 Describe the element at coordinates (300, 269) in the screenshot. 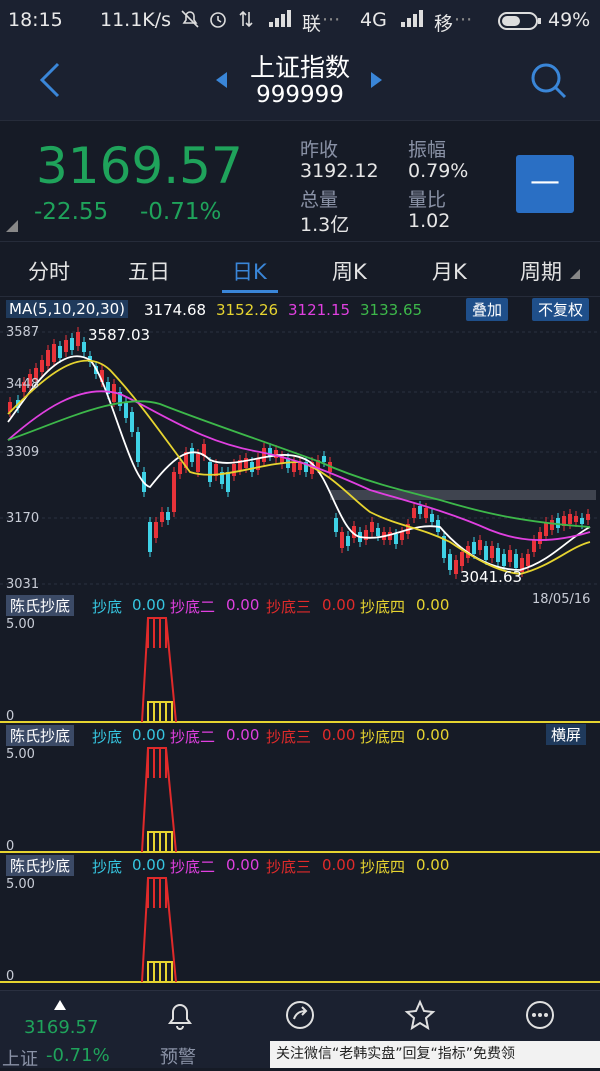

I see `period-tabs: 分时 五日 日K 周K 月K 周期` at that location.